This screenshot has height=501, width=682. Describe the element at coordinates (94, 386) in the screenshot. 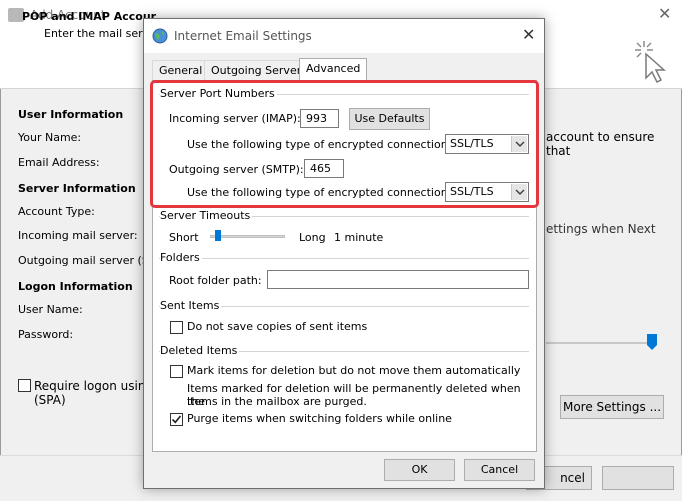

I see `spa-label: Require logon using` at that location.